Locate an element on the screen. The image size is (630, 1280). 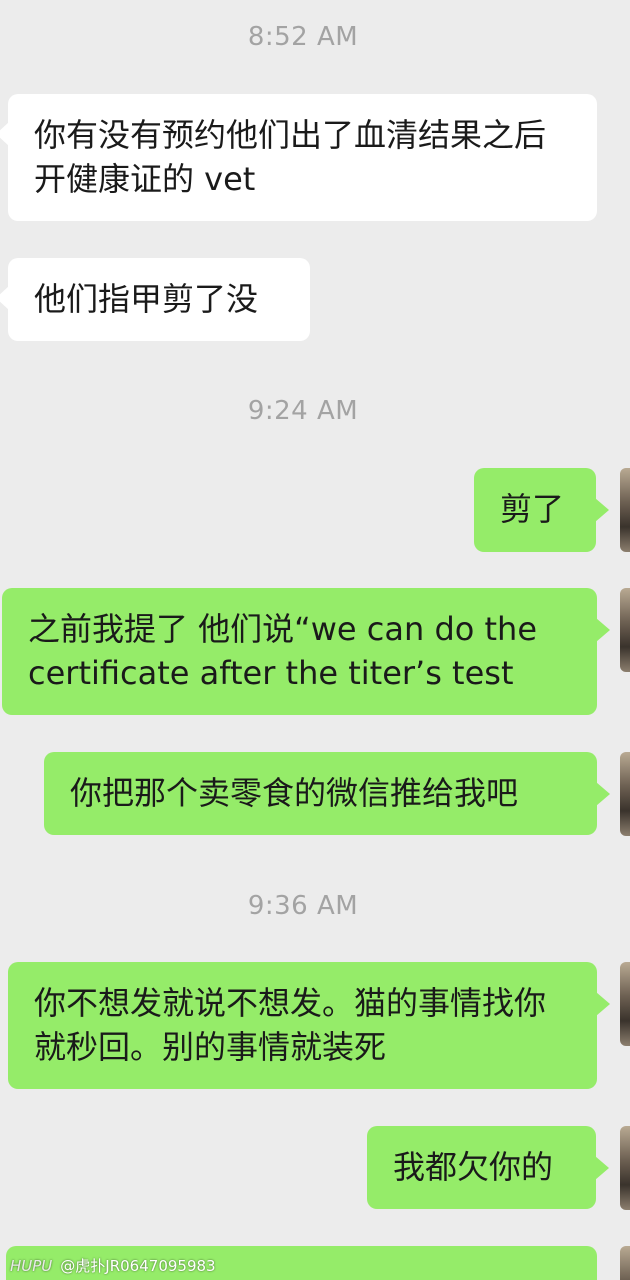
message-bubble-outgoing: 我都欠你的 is located at coordinates (488, 1167).